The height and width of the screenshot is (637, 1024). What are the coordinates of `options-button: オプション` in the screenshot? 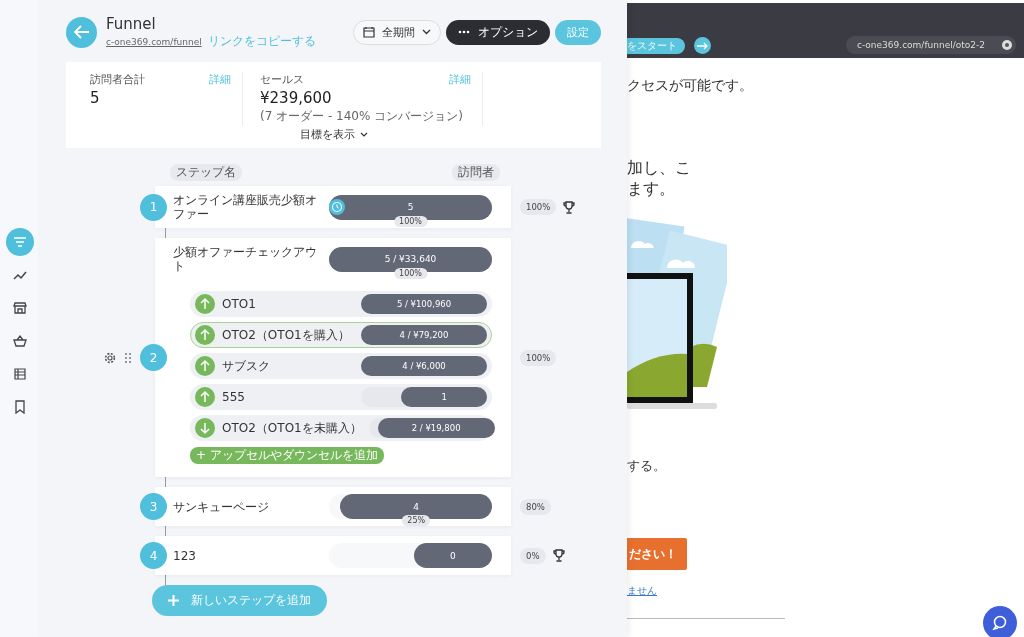 It's located at (498, 32).